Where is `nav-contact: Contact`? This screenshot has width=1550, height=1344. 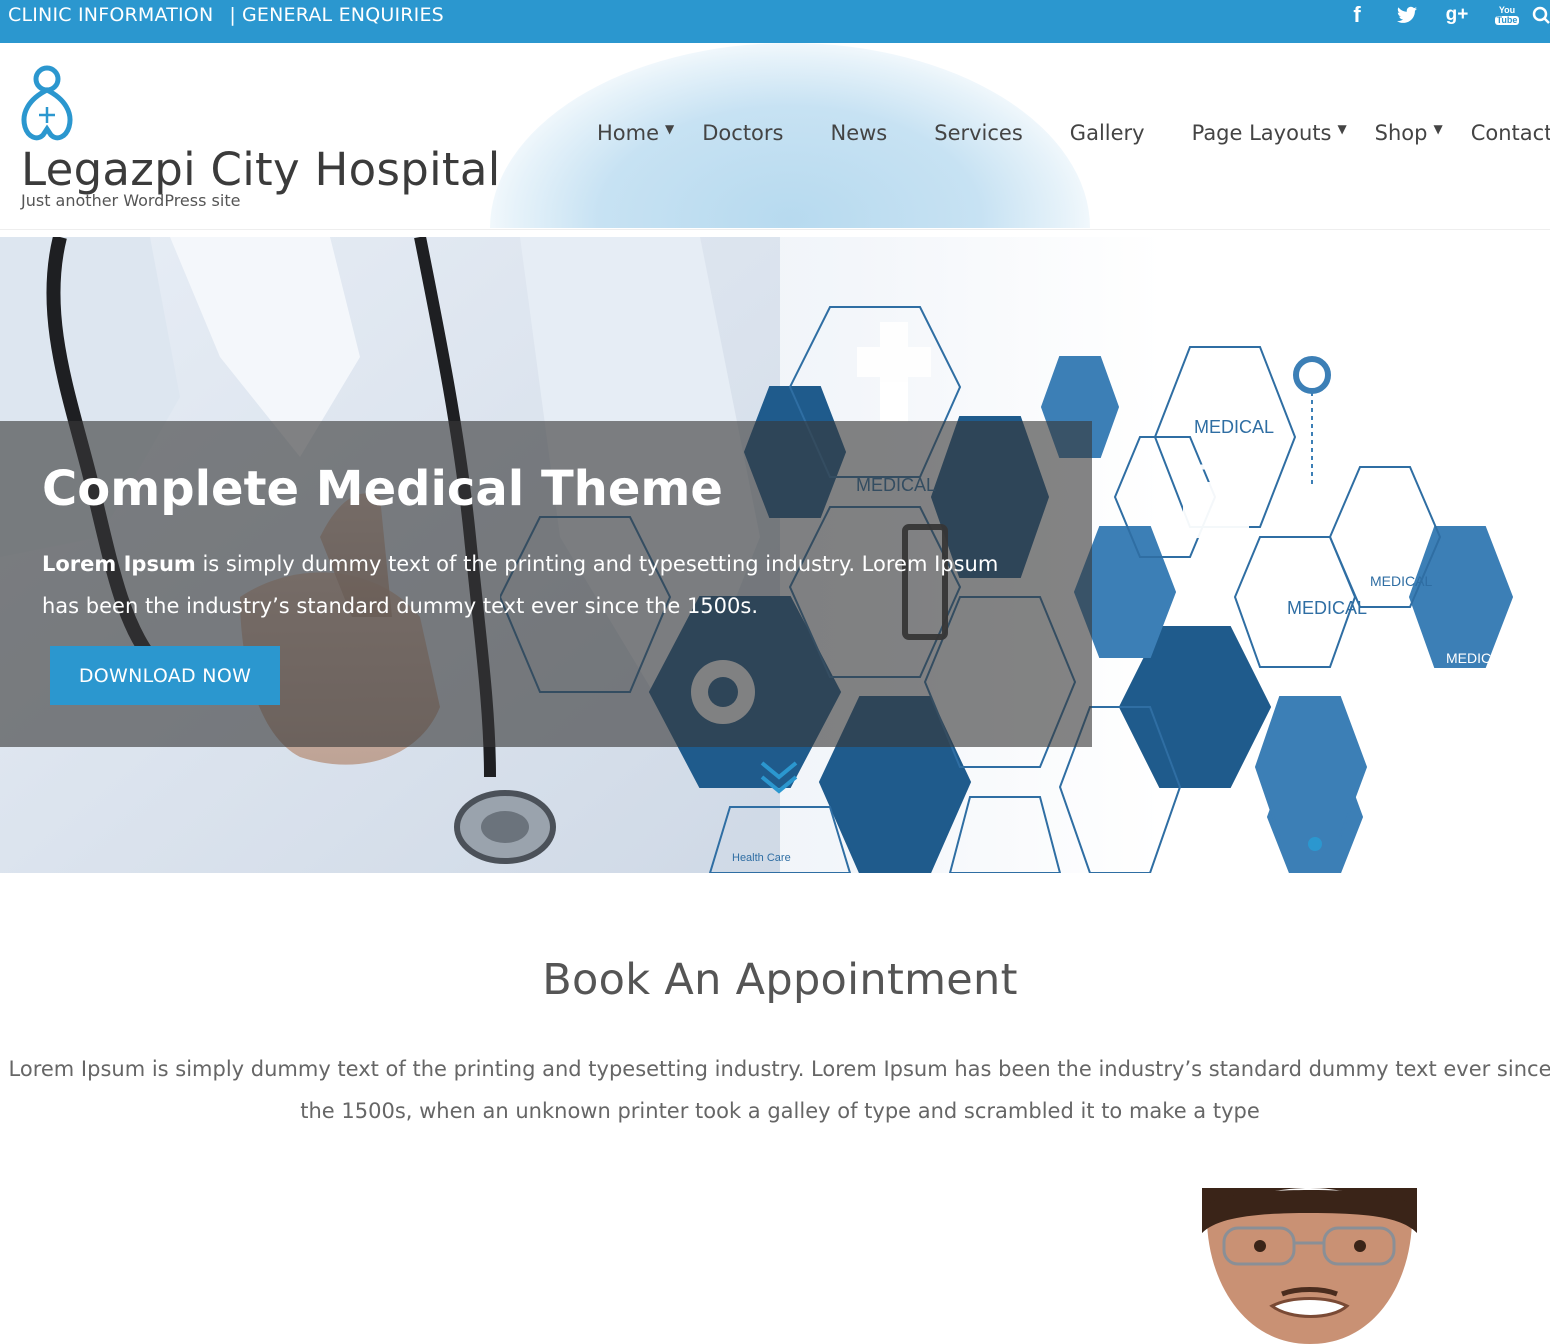 nav-contact: Contact is located at coordinates (1510, 133).